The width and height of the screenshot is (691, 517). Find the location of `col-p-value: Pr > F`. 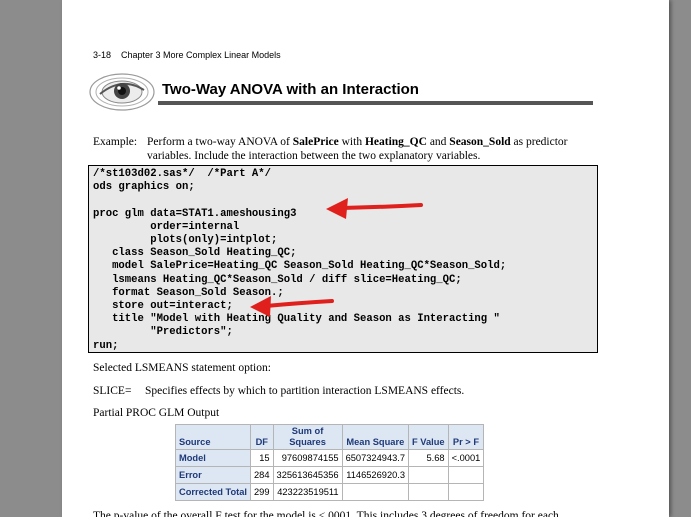

col-p-value: Pr > F is located at coordinates (466, 437).